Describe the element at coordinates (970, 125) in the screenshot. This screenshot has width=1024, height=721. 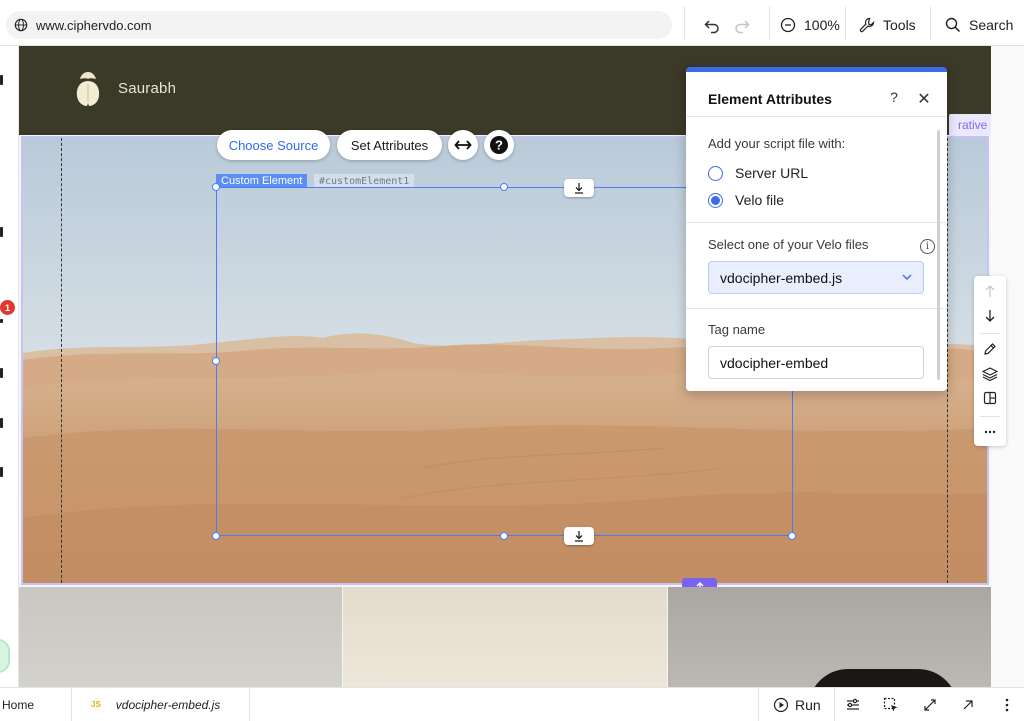
I see `strip-name-tag: rative` at that location.